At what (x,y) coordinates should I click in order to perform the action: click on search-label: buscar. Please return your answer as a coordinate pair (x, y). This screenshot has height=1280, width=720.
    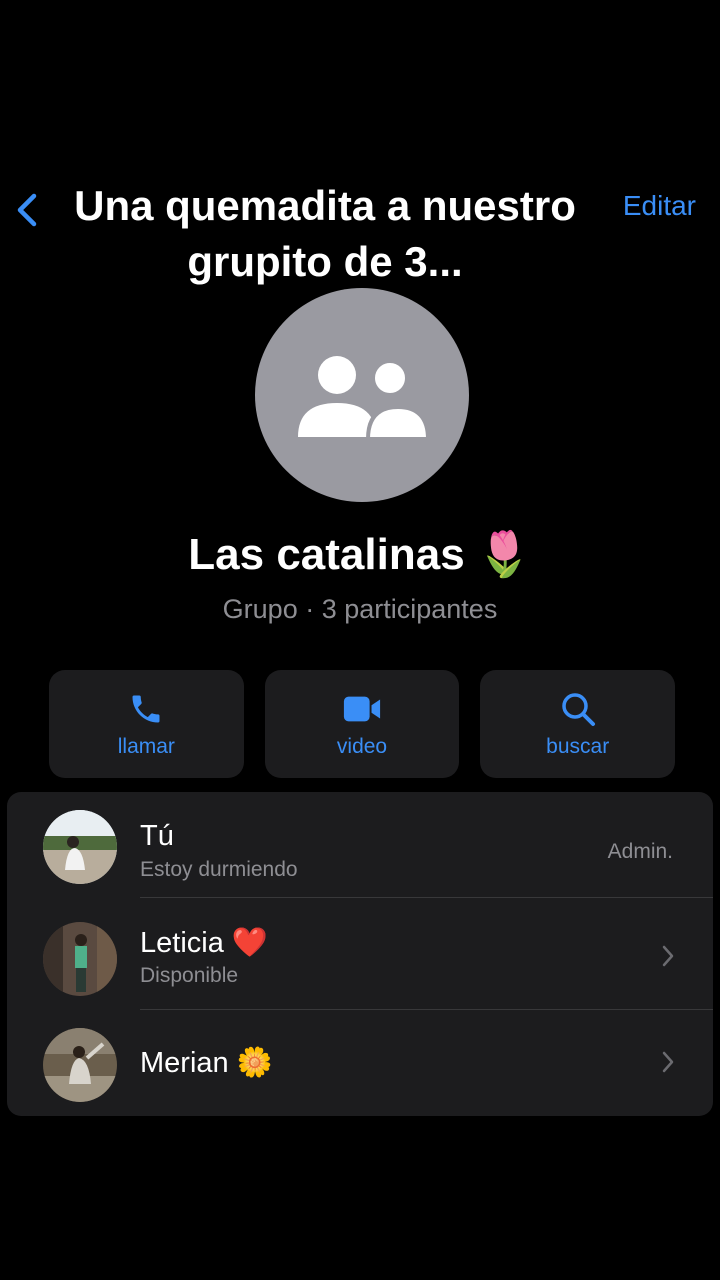
    Looking at the image, I should click on (578, 746).